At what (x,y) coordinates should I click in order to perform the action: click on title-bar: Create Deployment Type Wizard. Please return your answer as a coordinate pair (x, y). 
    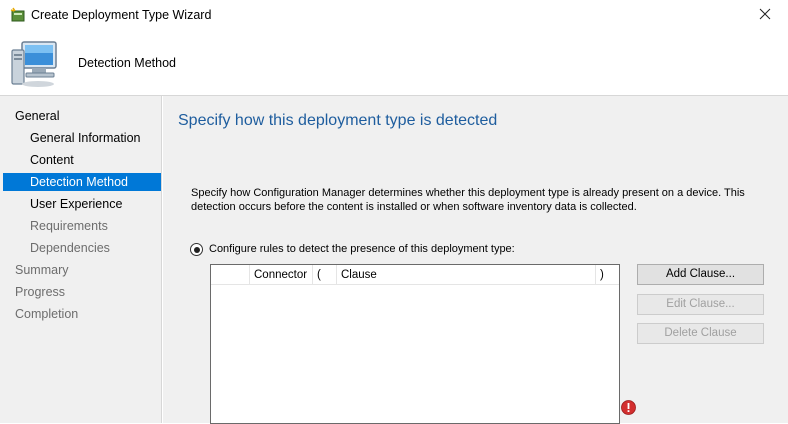
    Looking at the image, I should click on (394, 15).